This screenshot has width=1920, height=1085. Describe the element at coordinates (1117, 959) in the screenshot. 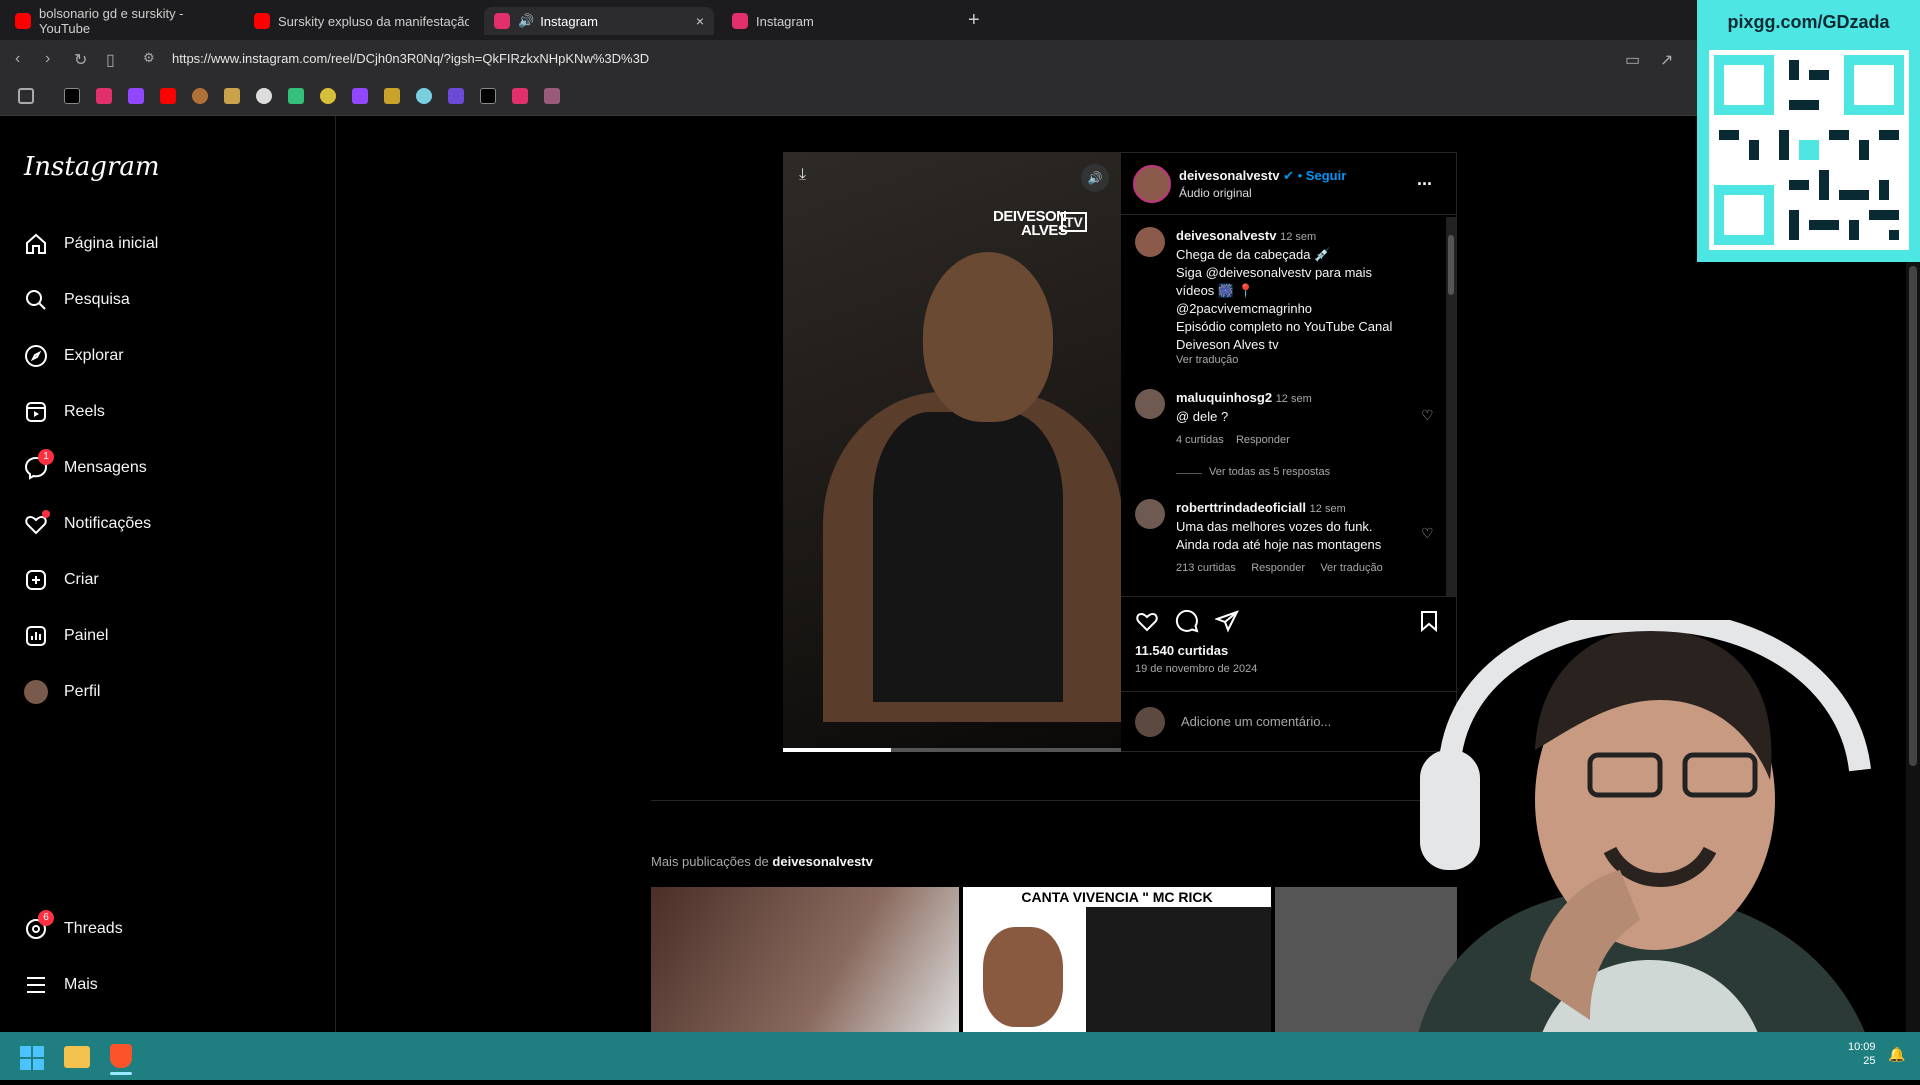

I see `post-thumbnail: CANTA VIVENCIA " MC RICK` at that location.